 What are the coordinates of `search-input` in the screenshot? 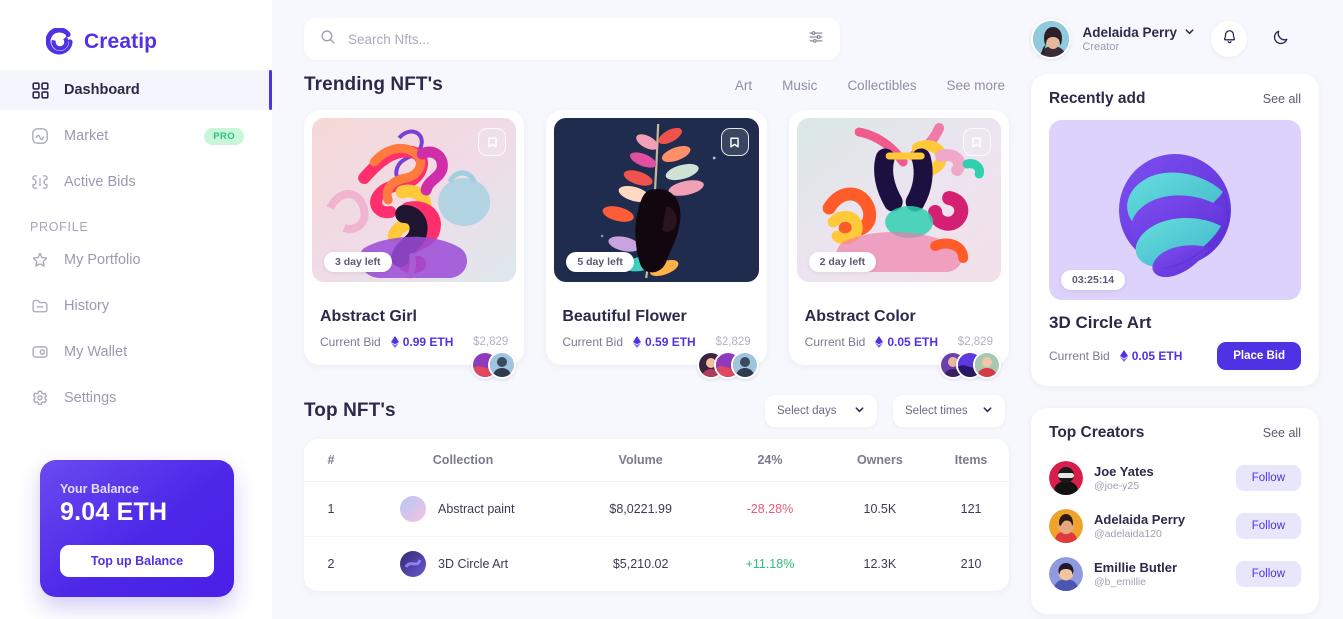 It's located at (572, 39).